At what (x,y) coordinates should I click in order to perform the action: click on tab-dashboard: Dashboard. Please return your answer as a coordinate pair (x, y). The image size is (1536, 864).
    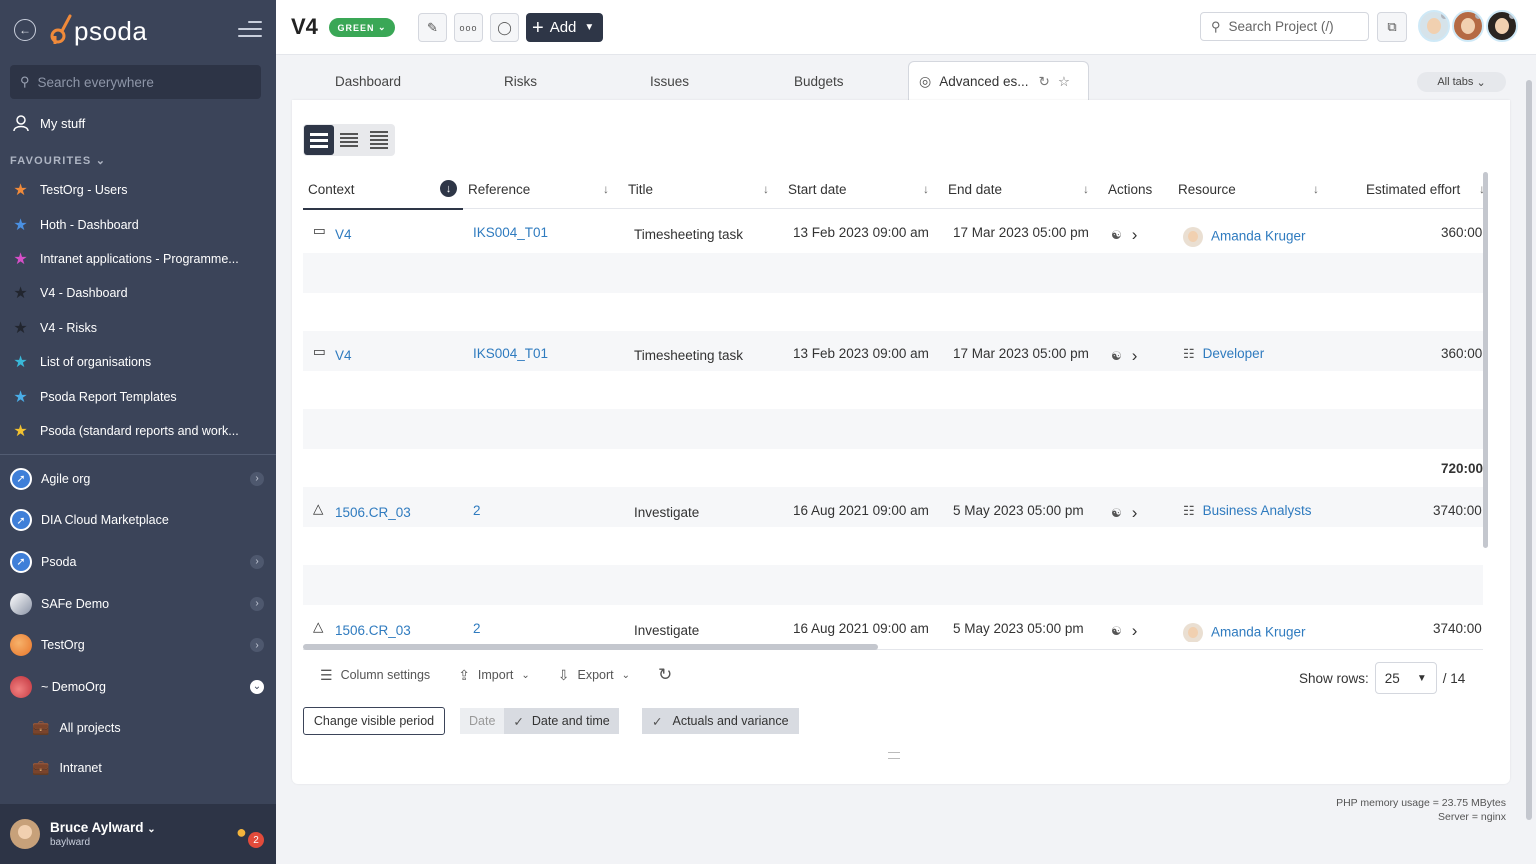
    Looking at the image, I should click on (368, 81).